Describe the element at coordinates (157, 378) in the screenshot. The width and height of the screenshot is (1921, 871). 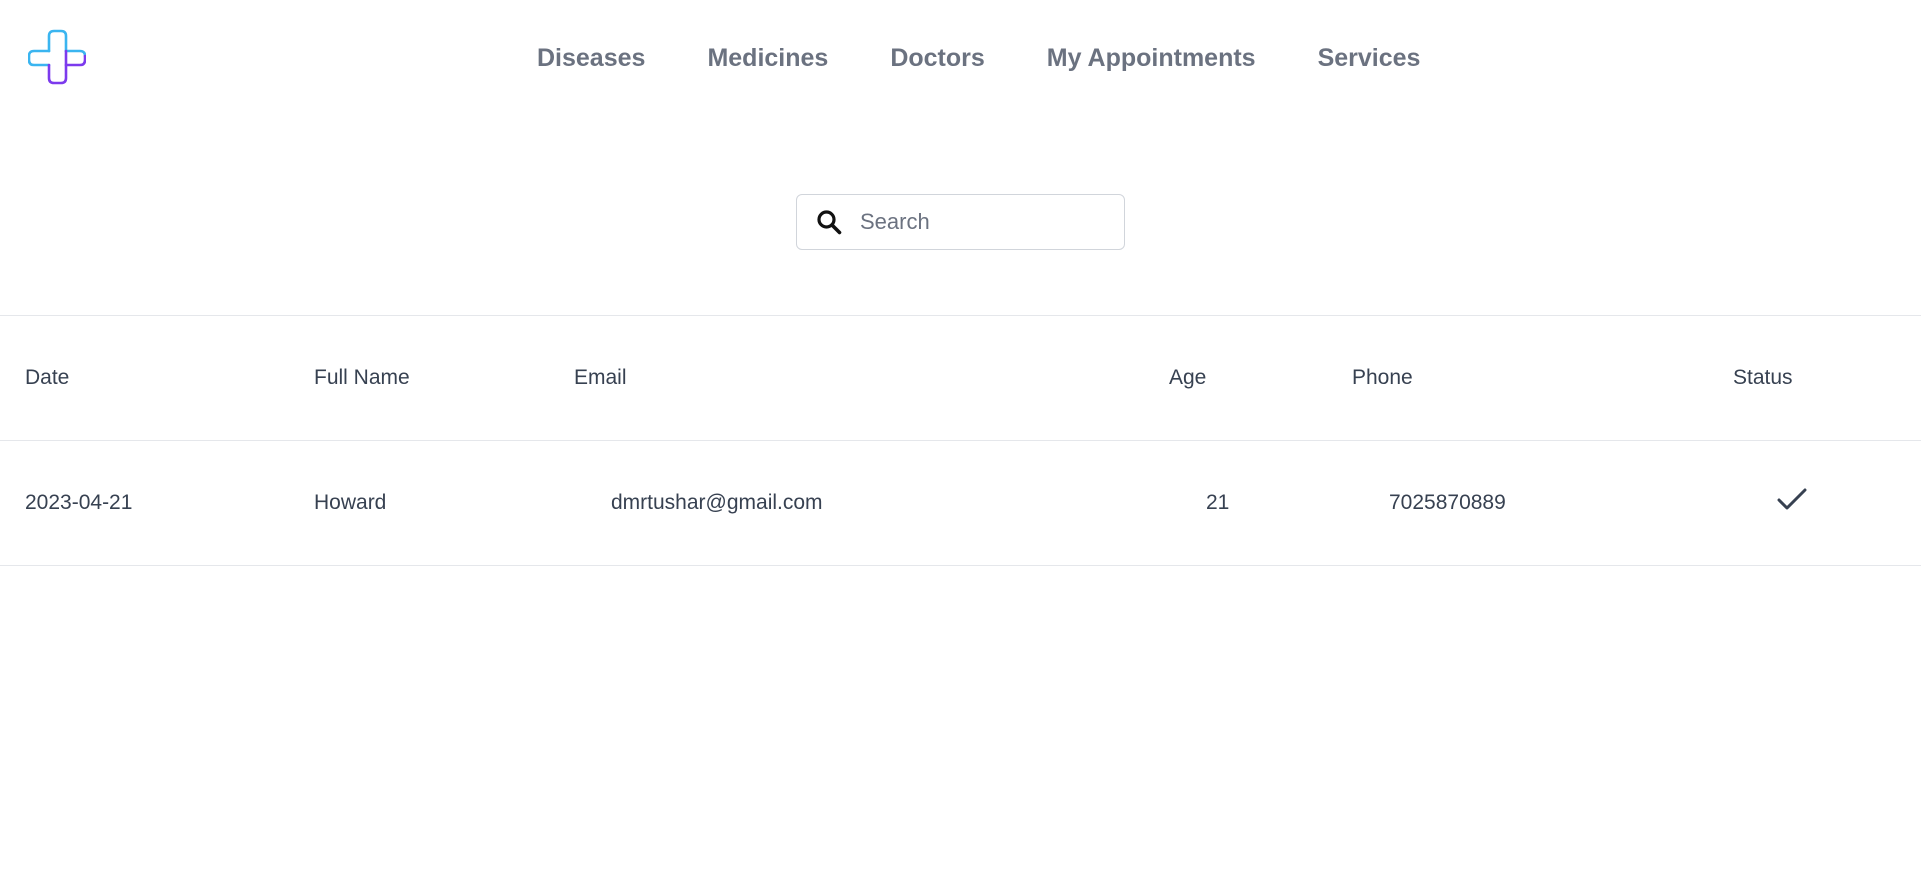
I see `column-header-date: Date` at that location.